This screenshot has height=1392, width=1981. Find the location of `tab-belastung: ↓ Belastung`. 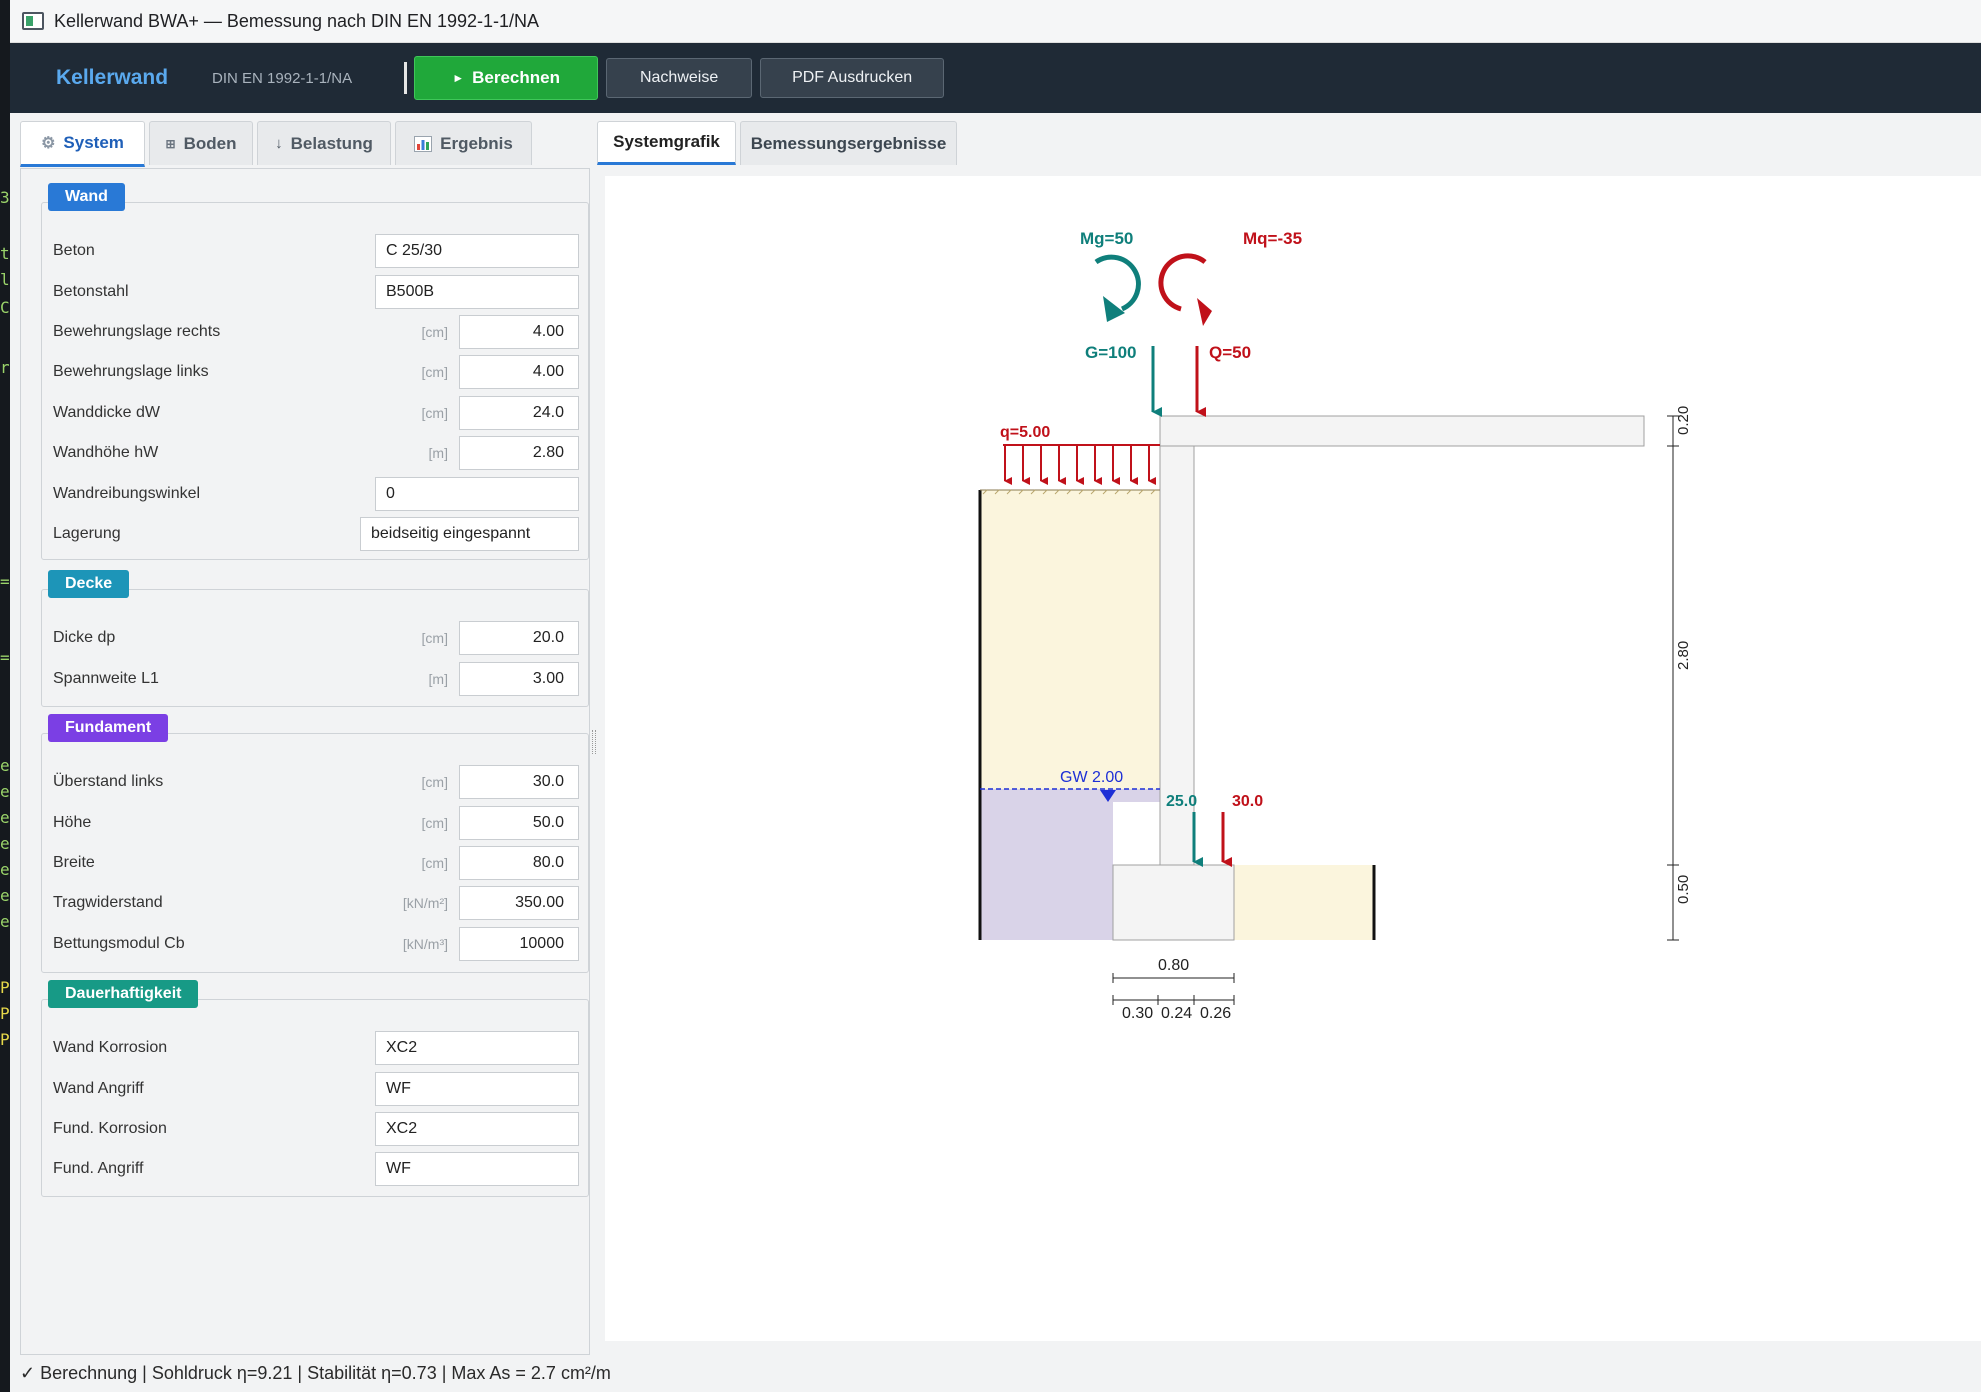

tab-belastung: ↓ Belastung is located at coordinates (324, 143).